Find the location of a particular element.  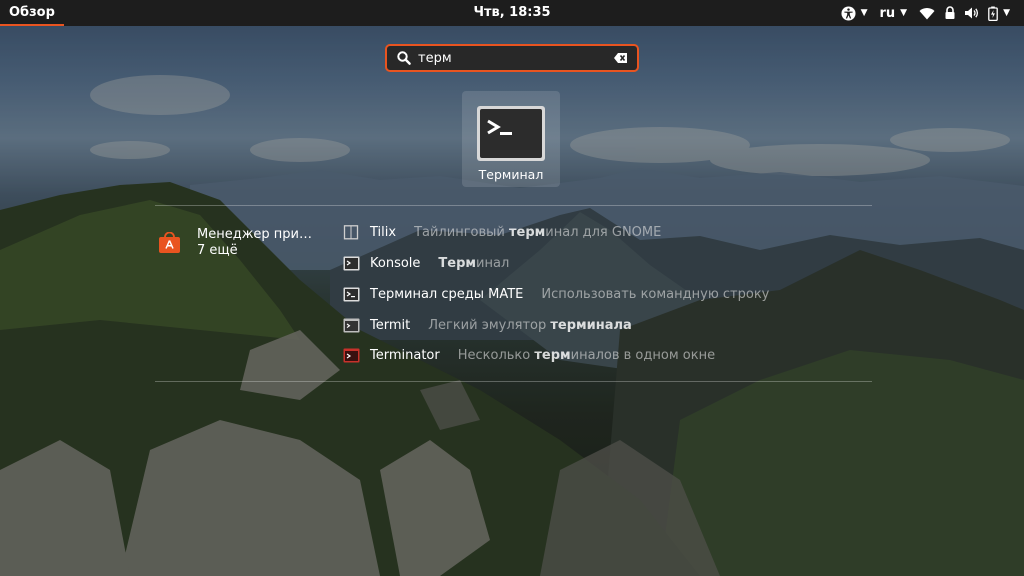

system-menu: ▼ is located at coordinates (964, 13).